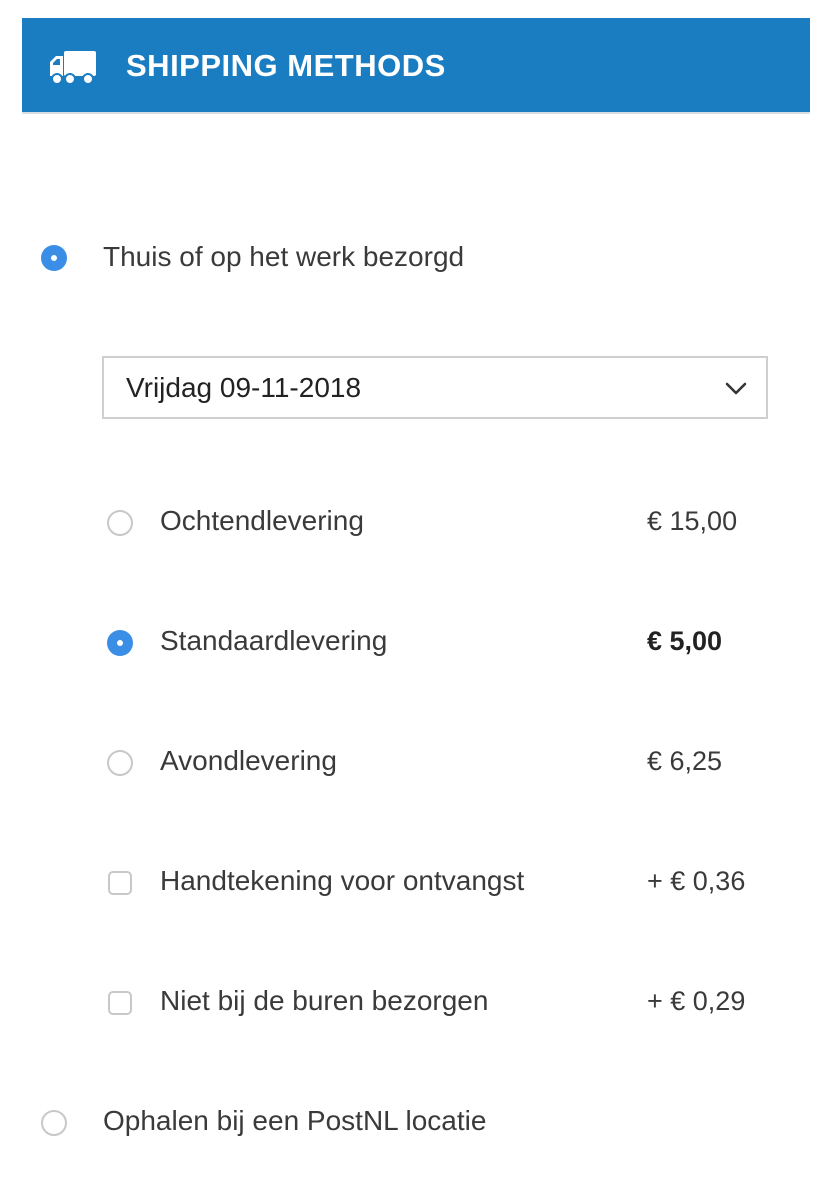 Image resolution: width=824 pixels, height=1188 pixels. Describe the element at coordinates (294, 1121) in the screenshot. I see `pickup-label: Ophalen bij een PostNL locatie` at that location.